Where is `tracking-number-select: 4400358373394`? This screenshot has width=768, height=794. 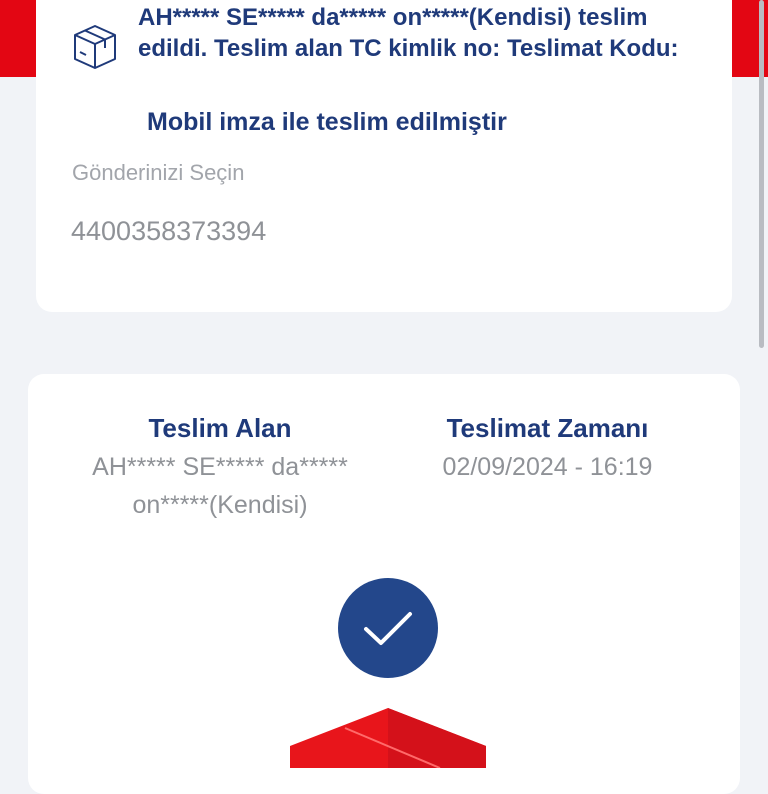
tracking-number-select: 4400358373394 is located at coordinates (168, 231).